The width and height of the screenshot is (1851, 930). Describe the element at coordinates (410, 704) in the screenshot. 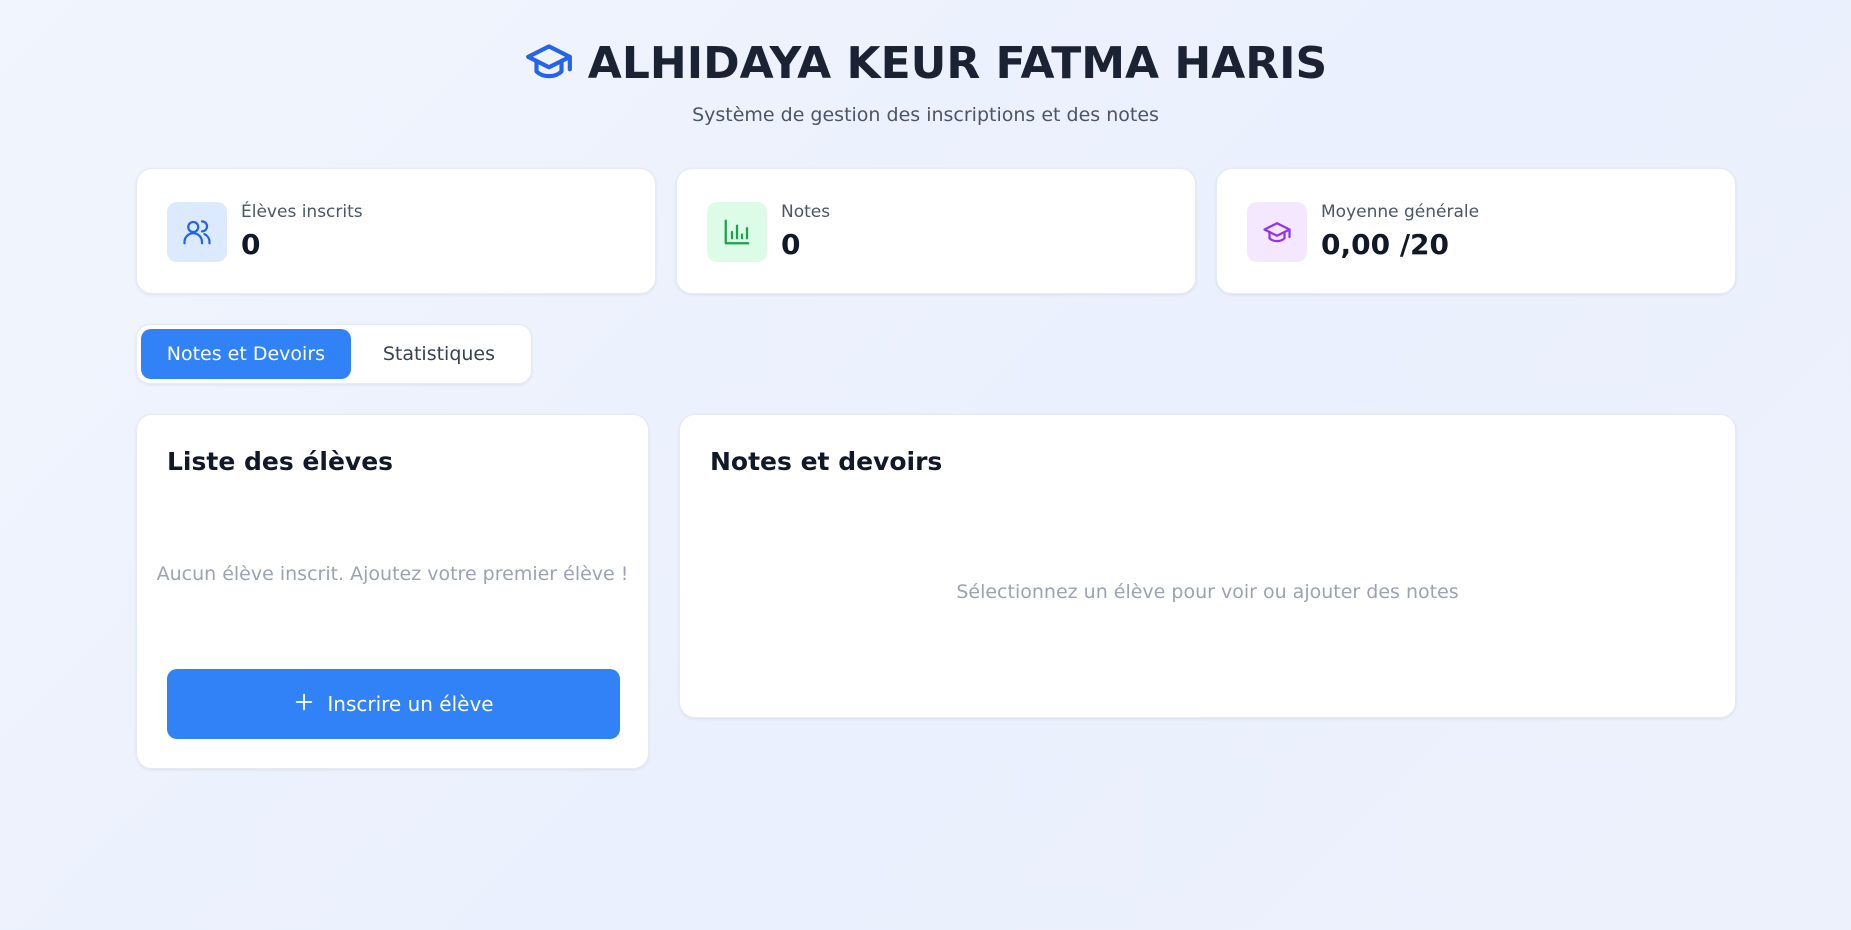

I see `add-student-button-label: Inscrire un élève` at that location.